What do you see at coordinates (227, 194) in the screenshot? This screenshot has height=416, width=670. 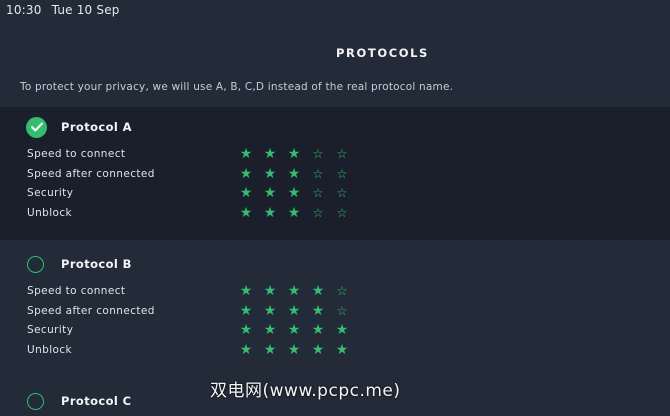 I see `metric-row: Security ★ ★ ★ ☆ ☆` at bounding box center [227, 194].